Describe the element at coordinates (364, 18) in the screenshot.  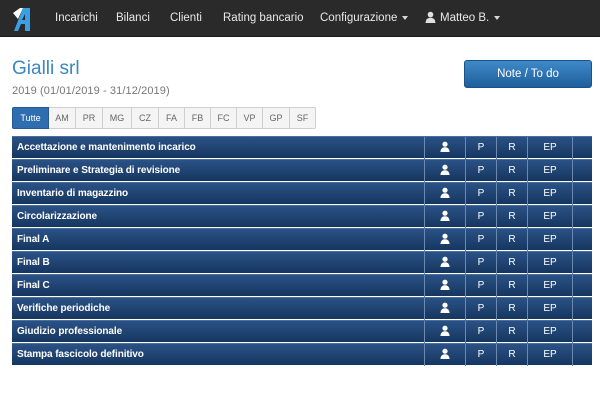
I see `nav-configurazione: Configurazione` at that location.